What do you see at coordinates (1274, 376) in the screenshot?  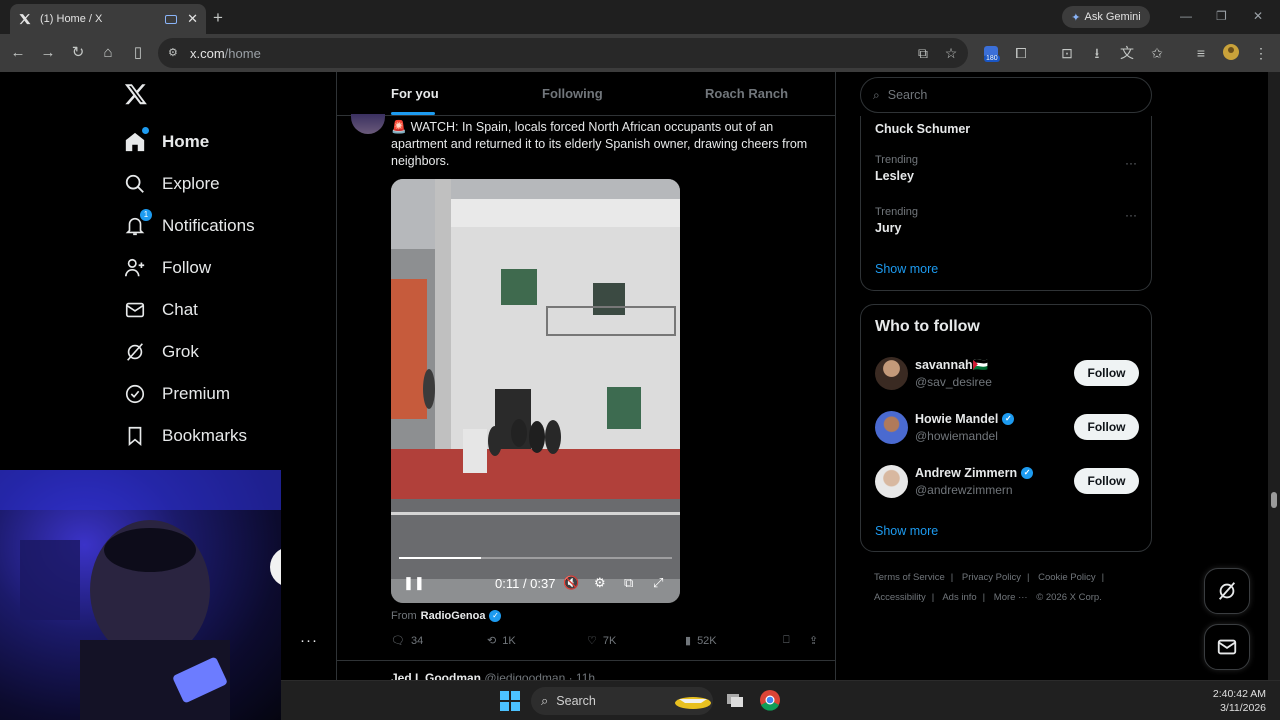 I see `page-scrollbar` at bounding box center [1274, 376].